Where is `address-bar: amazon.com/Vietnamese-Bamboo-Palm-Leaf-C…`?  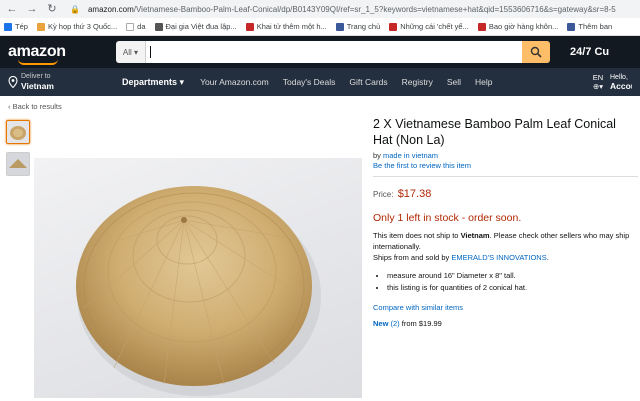
address-bar: amazon.com/Vietnamese-Bamboo-Palm-Leaf-C… is located at coordinates (361, 9).